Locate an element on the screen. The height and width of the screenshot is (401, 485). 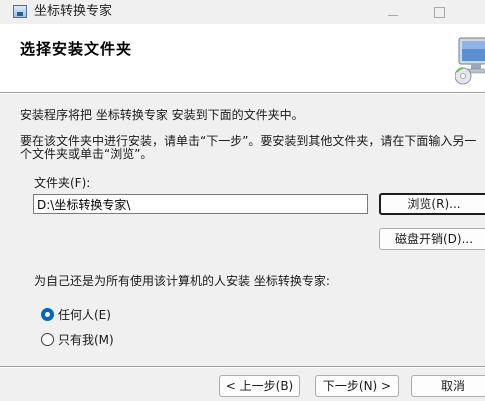
radio-label-only-me: 只有我(M) is located at coordinates (86, 340).